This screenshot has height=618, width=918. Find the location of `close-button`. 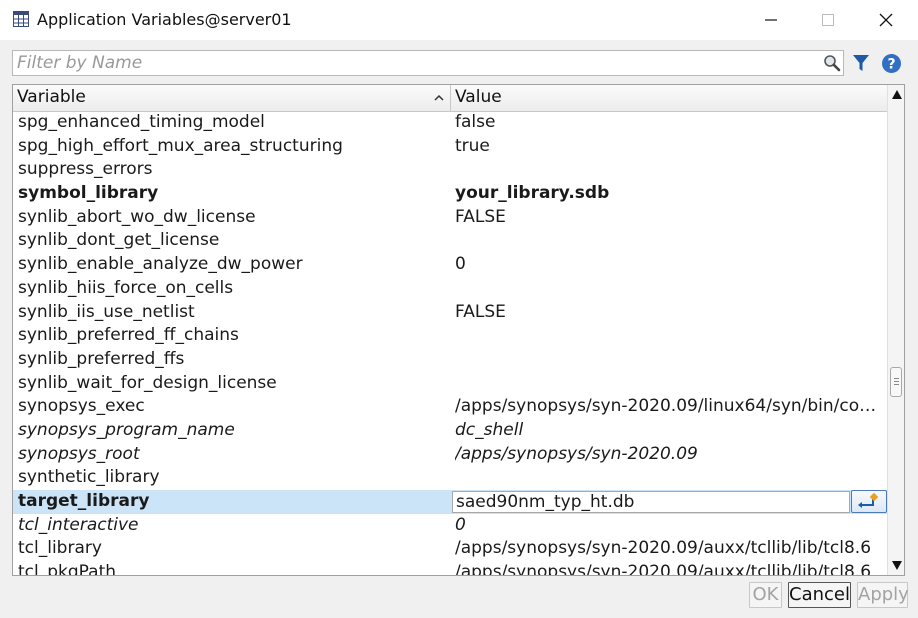

close-button is located at coordinates (886, 20).